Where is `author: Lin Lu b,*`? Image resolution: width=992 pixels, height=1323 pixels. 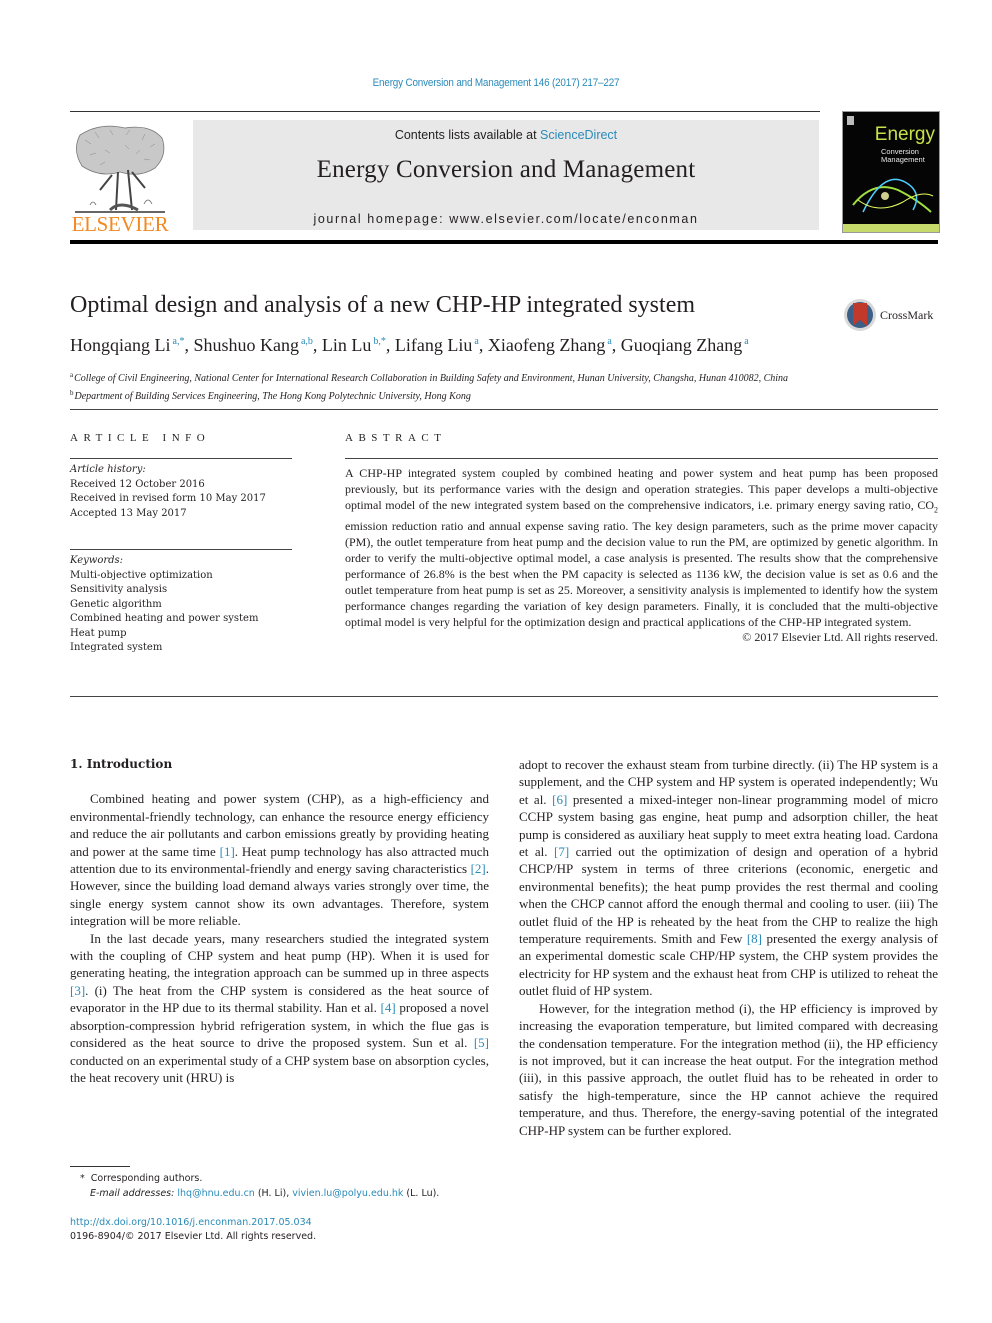 author: Lin Lu b,* is located at coordinates (354, 345).